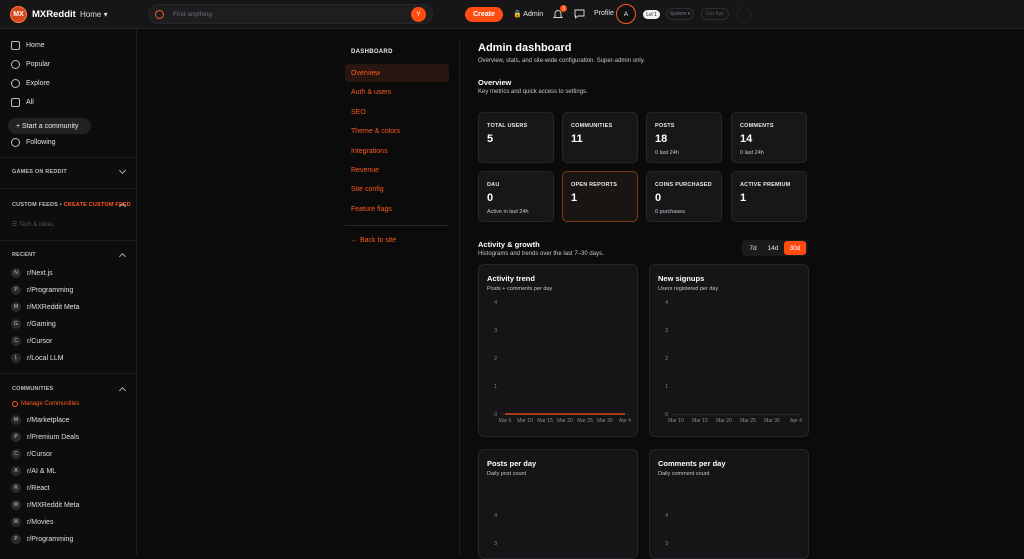 Image resolution: width=1024 pixels, height=559 pixels. Describe the element at coordinates (45, 437) in the screenshot. I see `community-item: Pr/Premium Deals` at that location.